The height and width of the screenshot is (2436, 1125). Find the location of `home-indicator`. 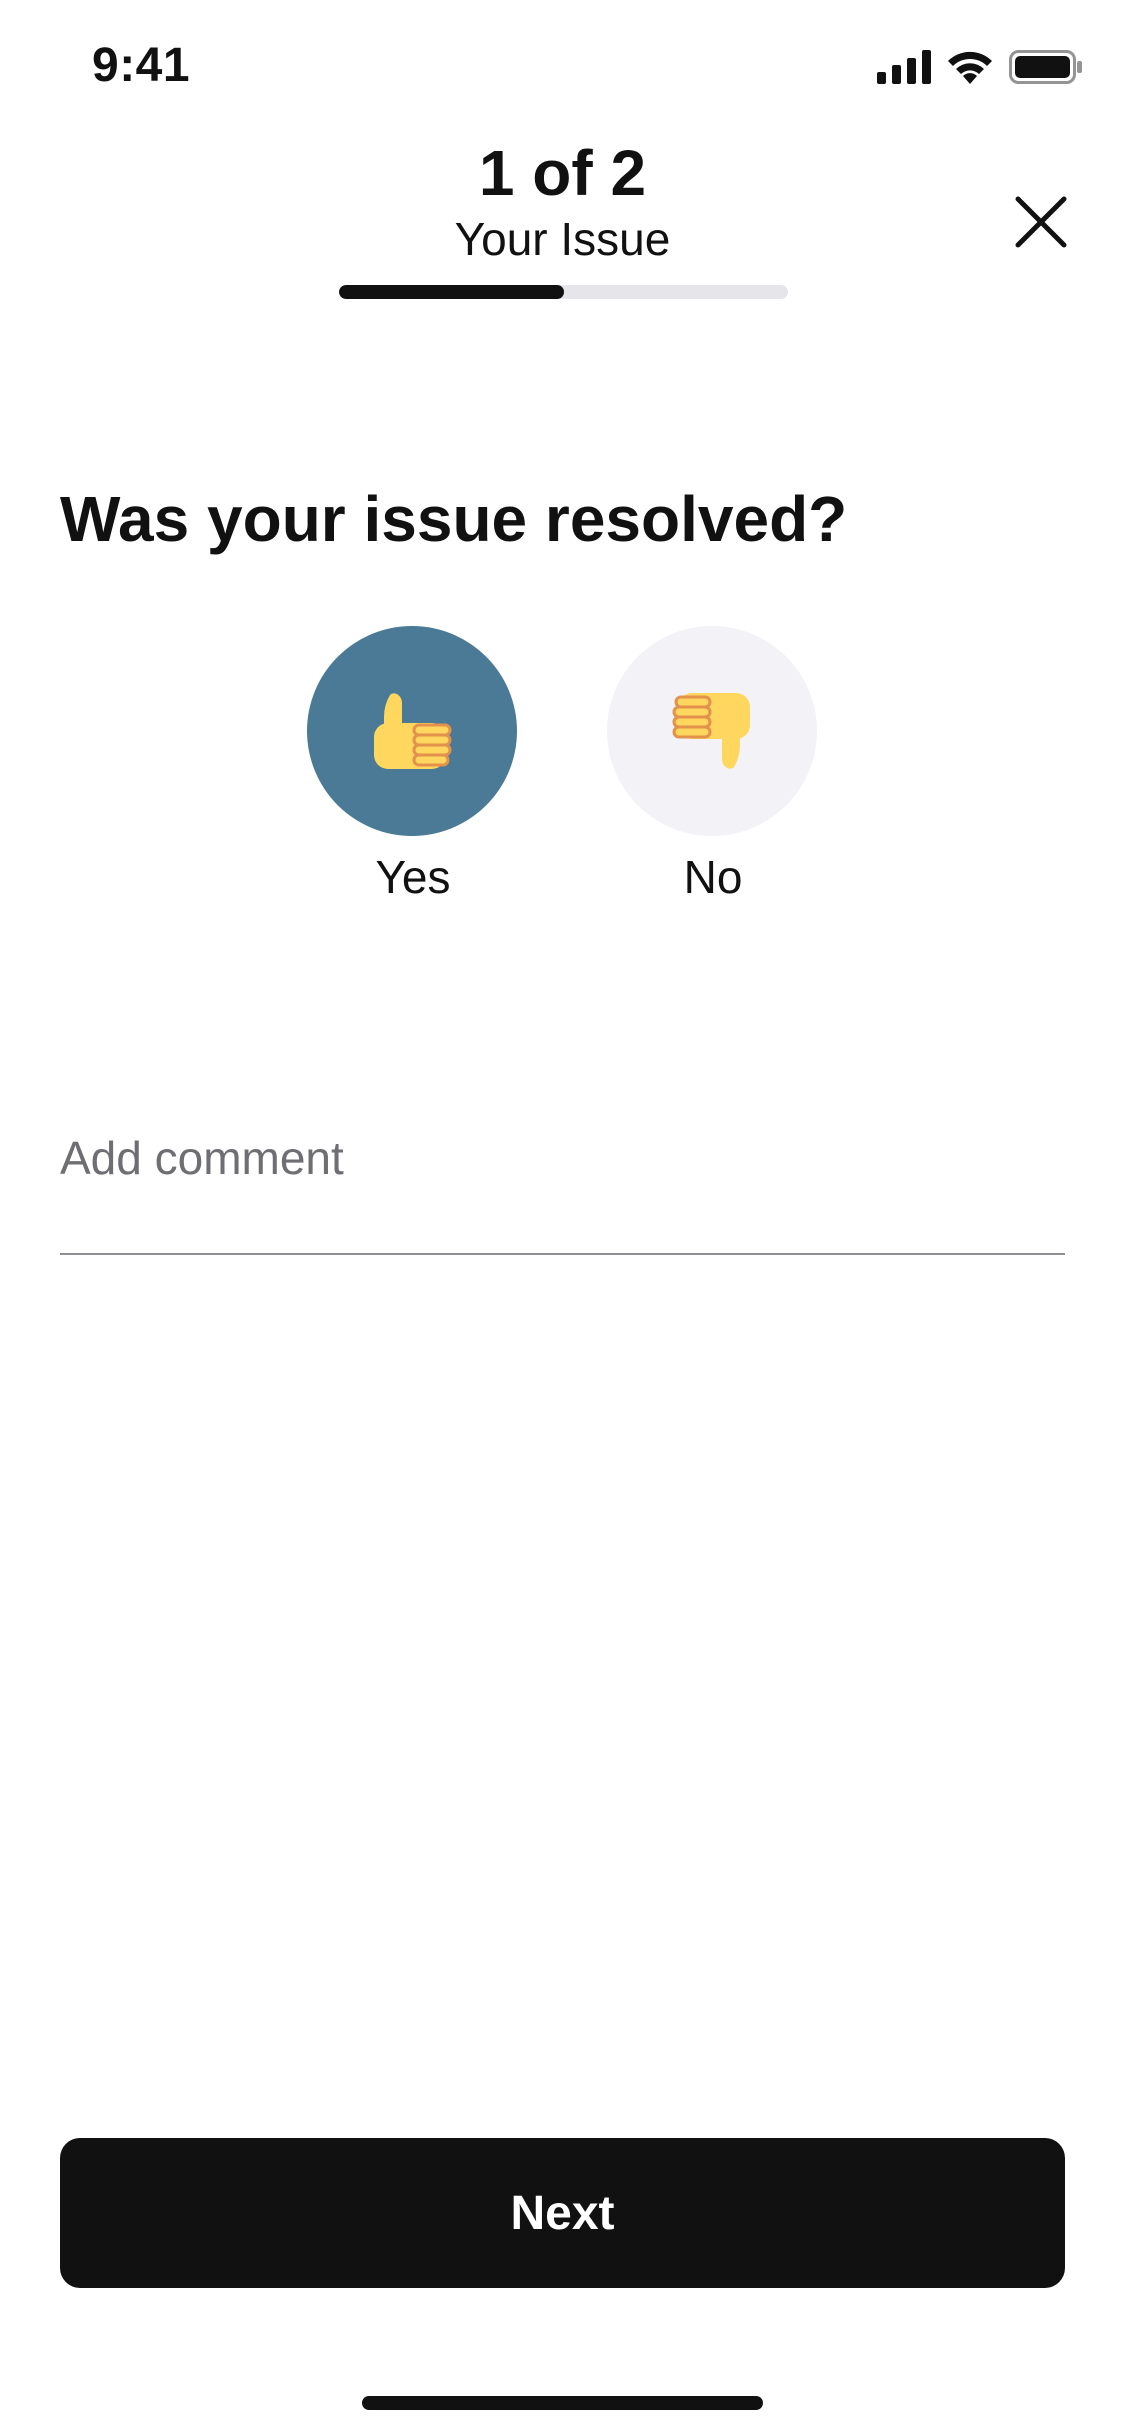

home-indicator is located at coordinates (562, 2403).